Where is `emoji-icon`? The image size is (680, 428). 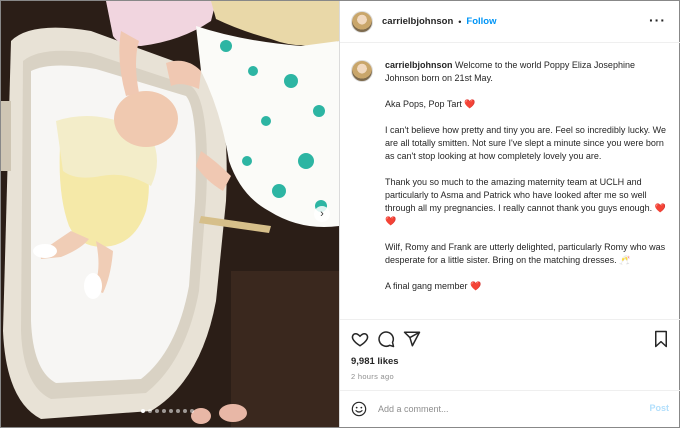
emoji-icon is located at coordinates (359, 409).